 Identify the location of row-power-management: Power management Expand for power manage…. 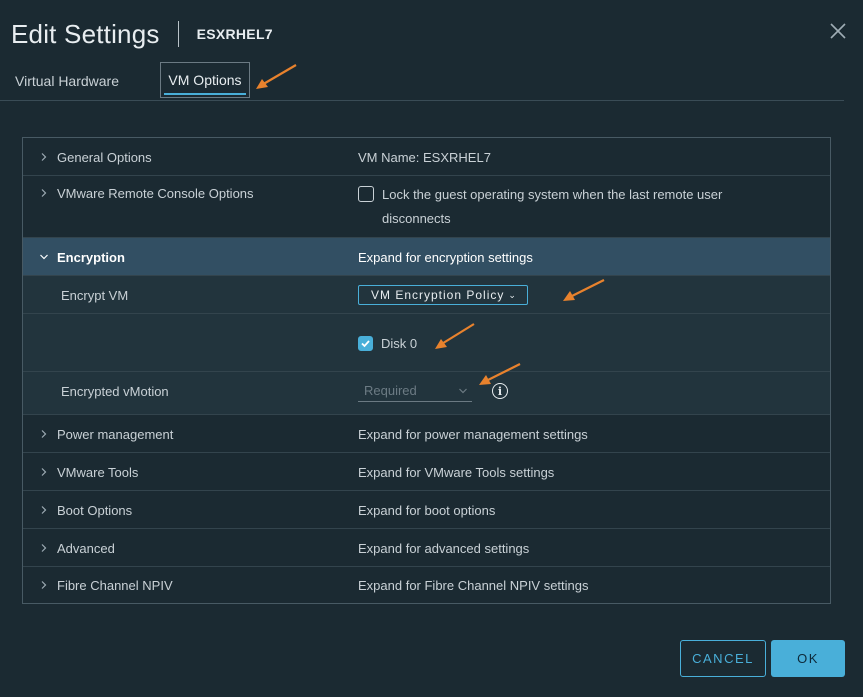
(426, 434).